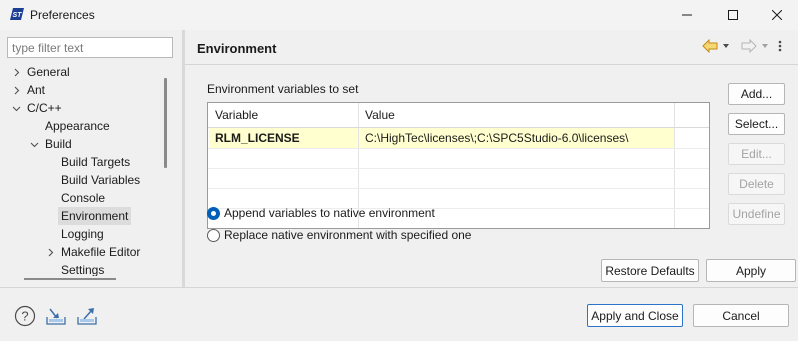  Describe the element at coordinates (101, 180) in the screenshot. I see `tree-item-label: Build Variables` at that location.